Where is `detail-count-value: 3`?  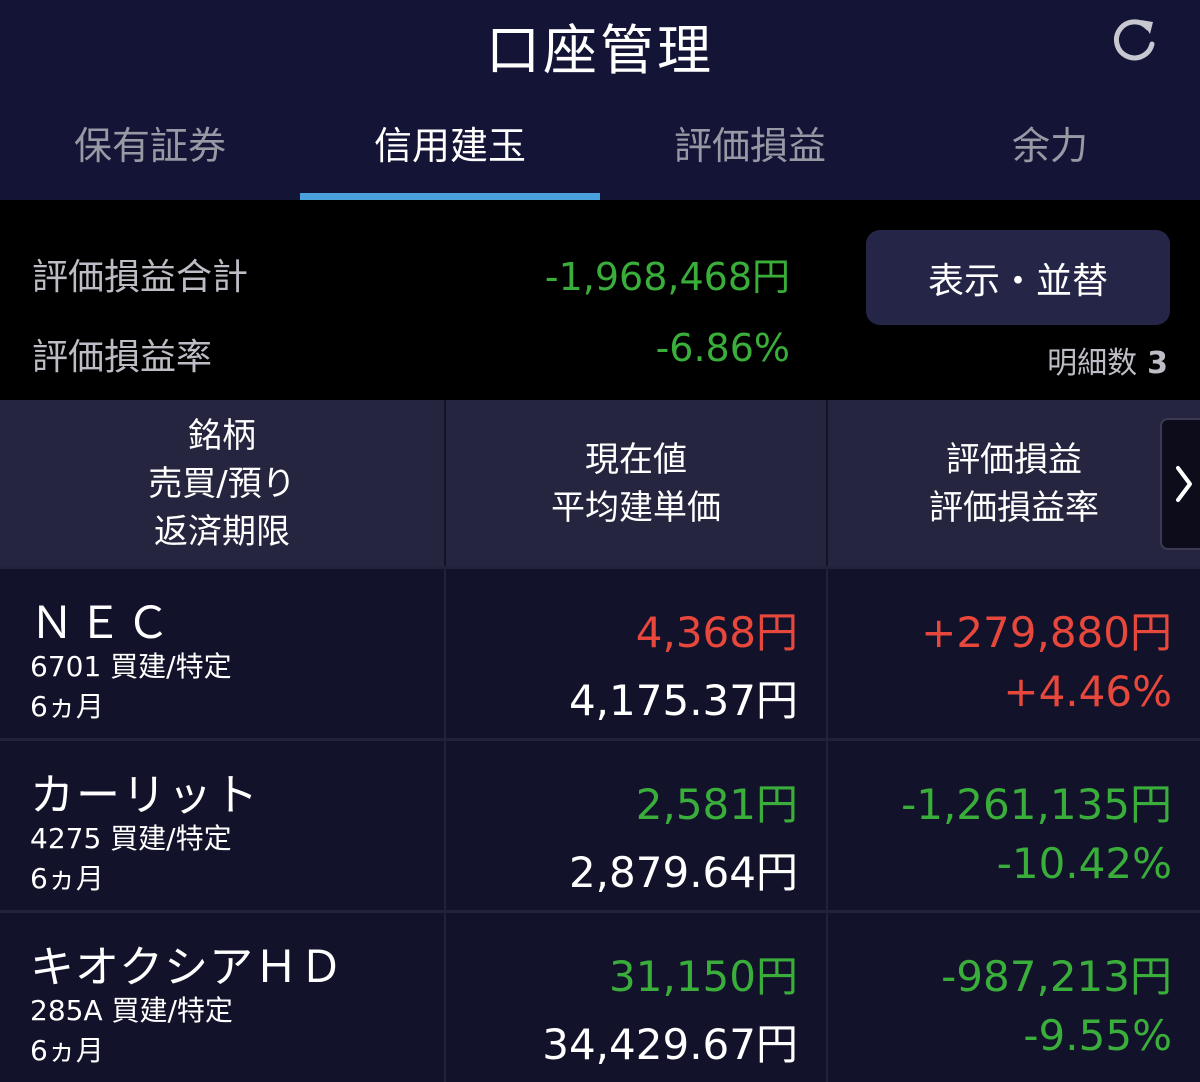
detail-count-value: 3 is located at coordinates (1157, 363).